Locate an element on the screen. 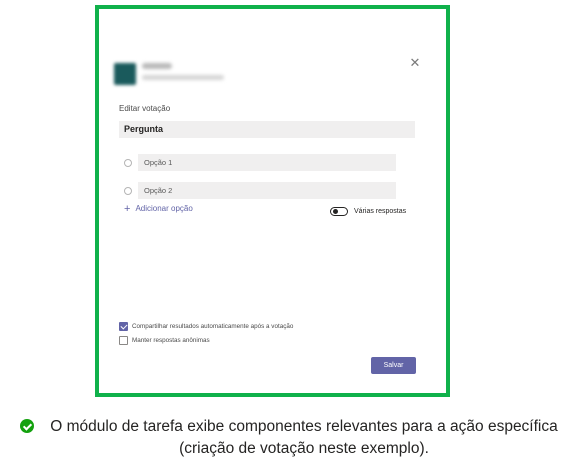 The width and height of the screenshot is (563, 465). save-button: Salvar is located at coordinates (393, 365).